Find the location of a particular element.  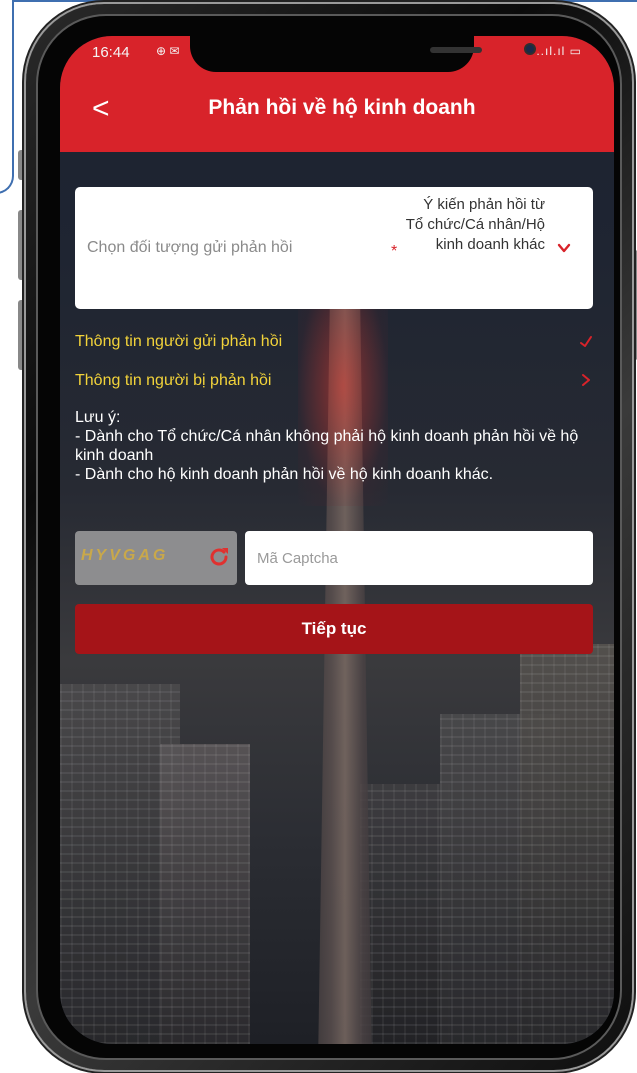

status-time: 16:44 is located at coordinates (111, 52).